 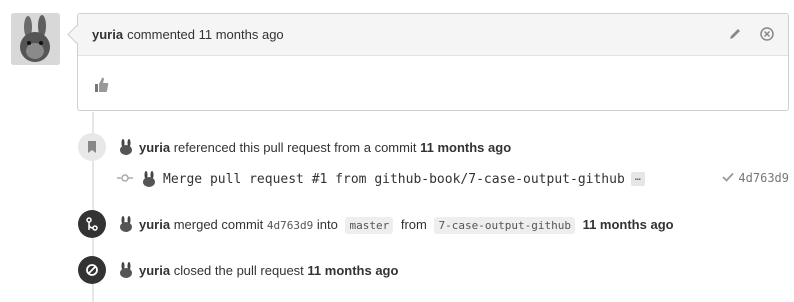 I want to click on merged-commit-sha: 4d763d9, so click(x=290, y=225).